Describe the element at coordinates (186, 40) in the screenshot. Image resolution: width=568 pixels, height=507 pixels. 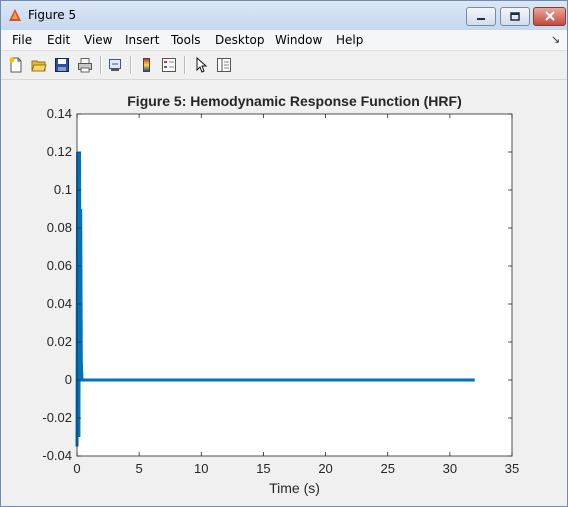
I see `menu-tools: Tools` at that location.